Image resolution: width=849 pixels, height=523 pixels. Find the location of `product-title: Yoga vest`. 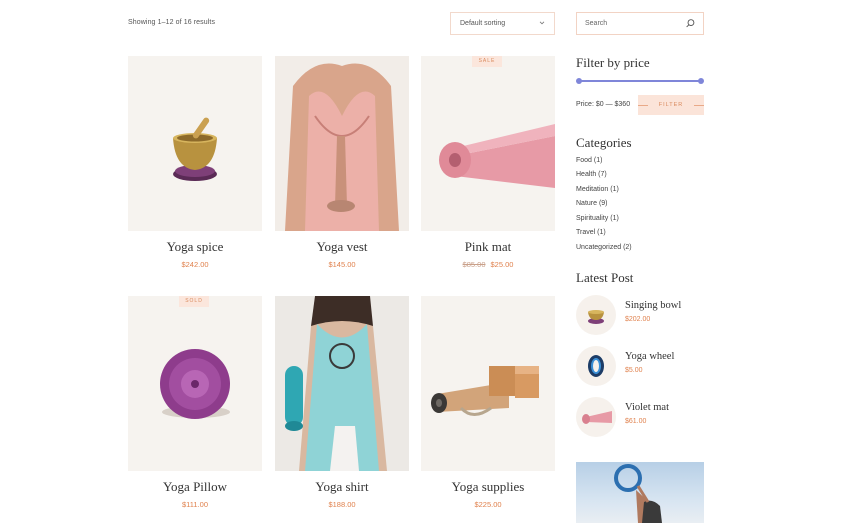

product-title: Yoga vest is located at coordinates (342, 247).